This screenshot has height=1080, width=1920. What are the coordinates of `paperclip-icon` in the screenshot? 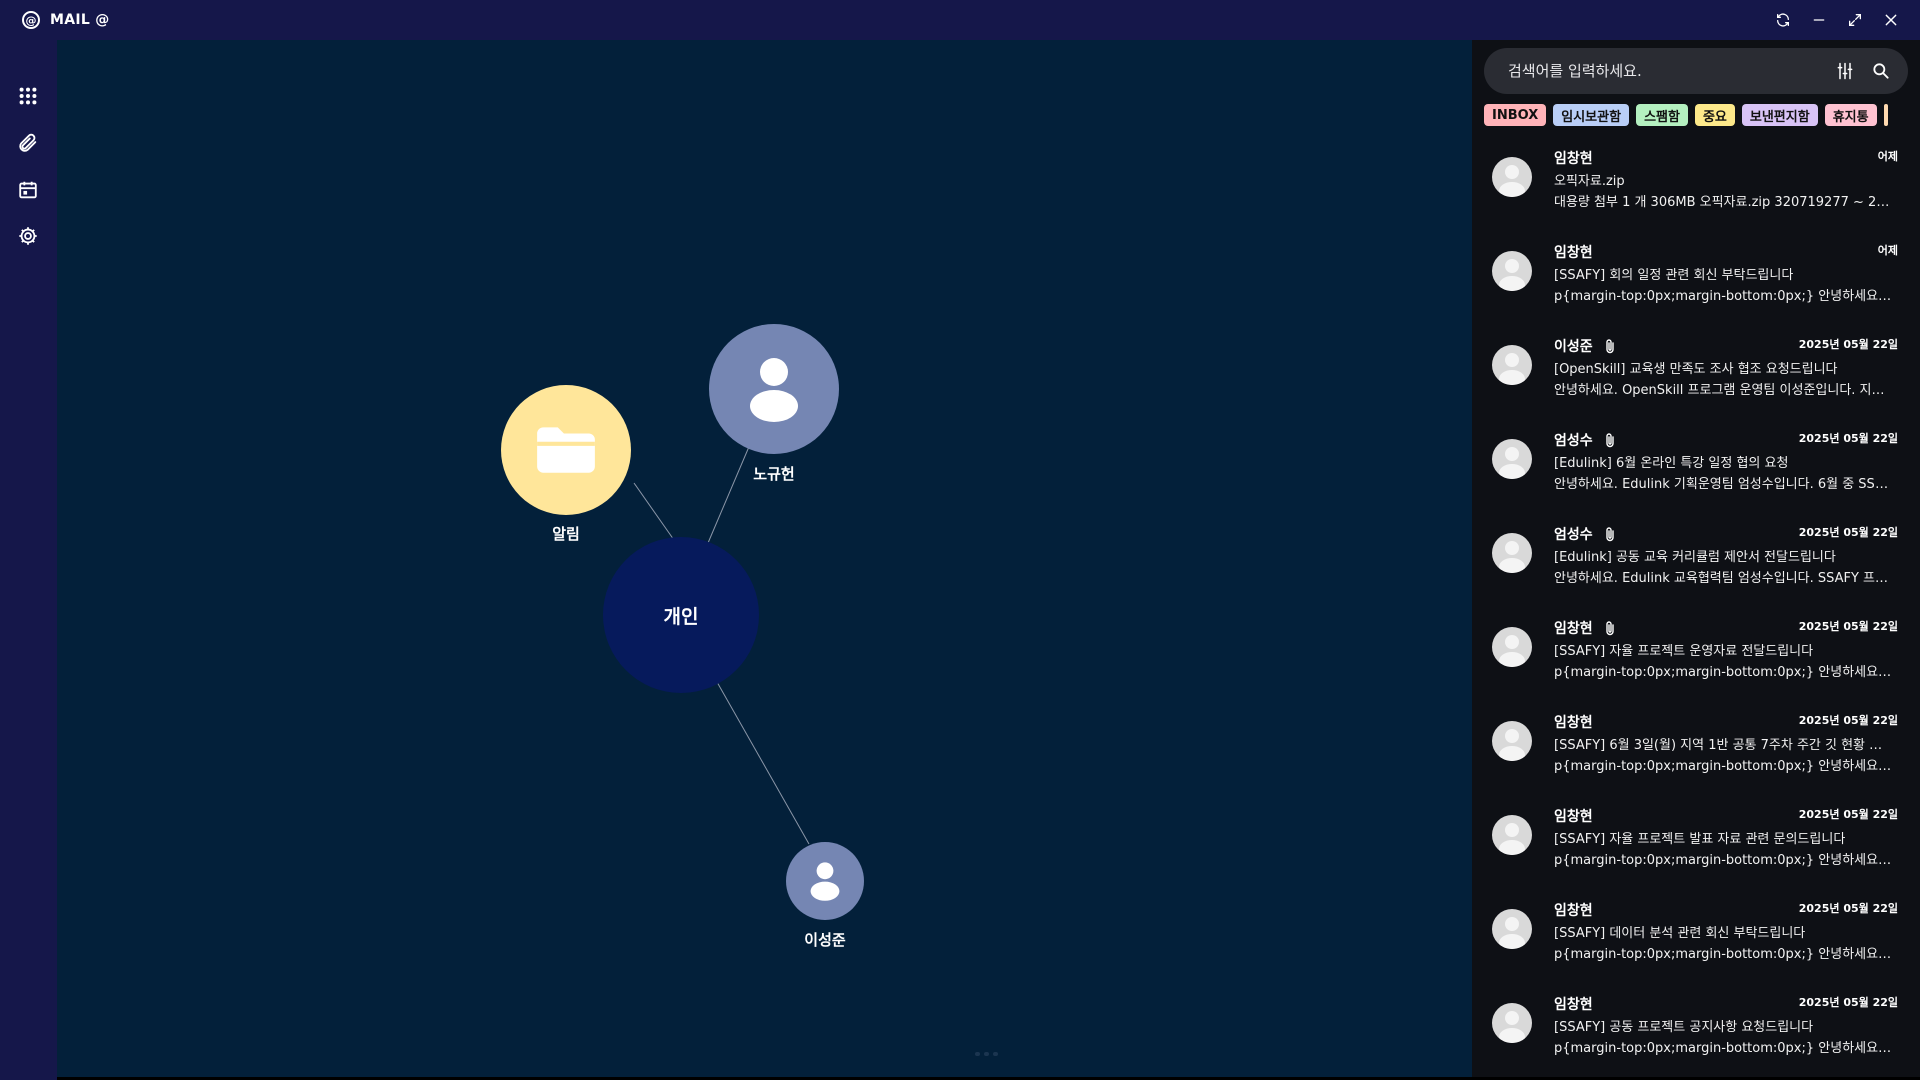 It's located at (28, 143).